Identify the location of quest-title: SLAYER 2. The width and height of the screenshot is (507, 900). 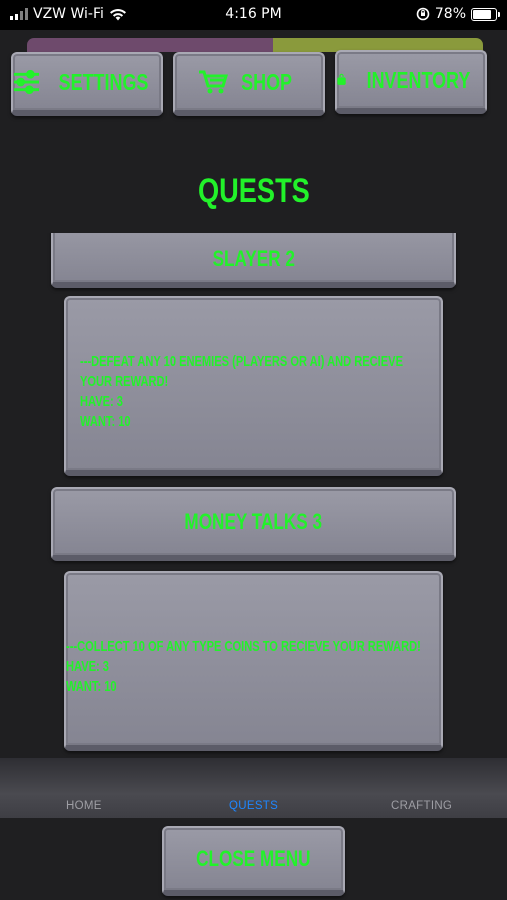
(253, 258).